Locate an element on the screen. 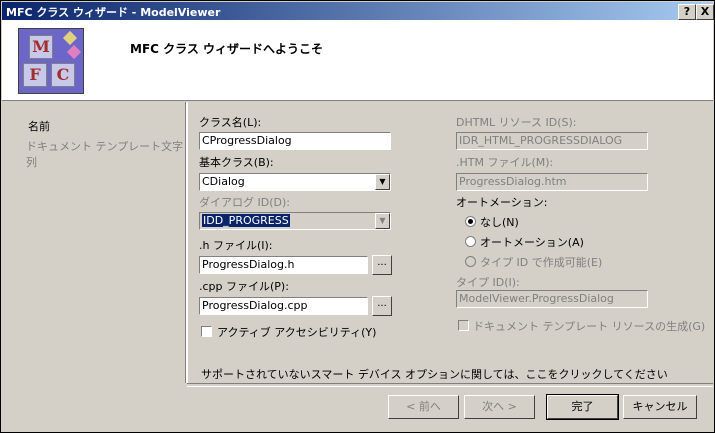 The width and height of the screenshot is (715, 433). cpp-file-label: .cpp ファイル(P): is located at coordinates (244, 286).